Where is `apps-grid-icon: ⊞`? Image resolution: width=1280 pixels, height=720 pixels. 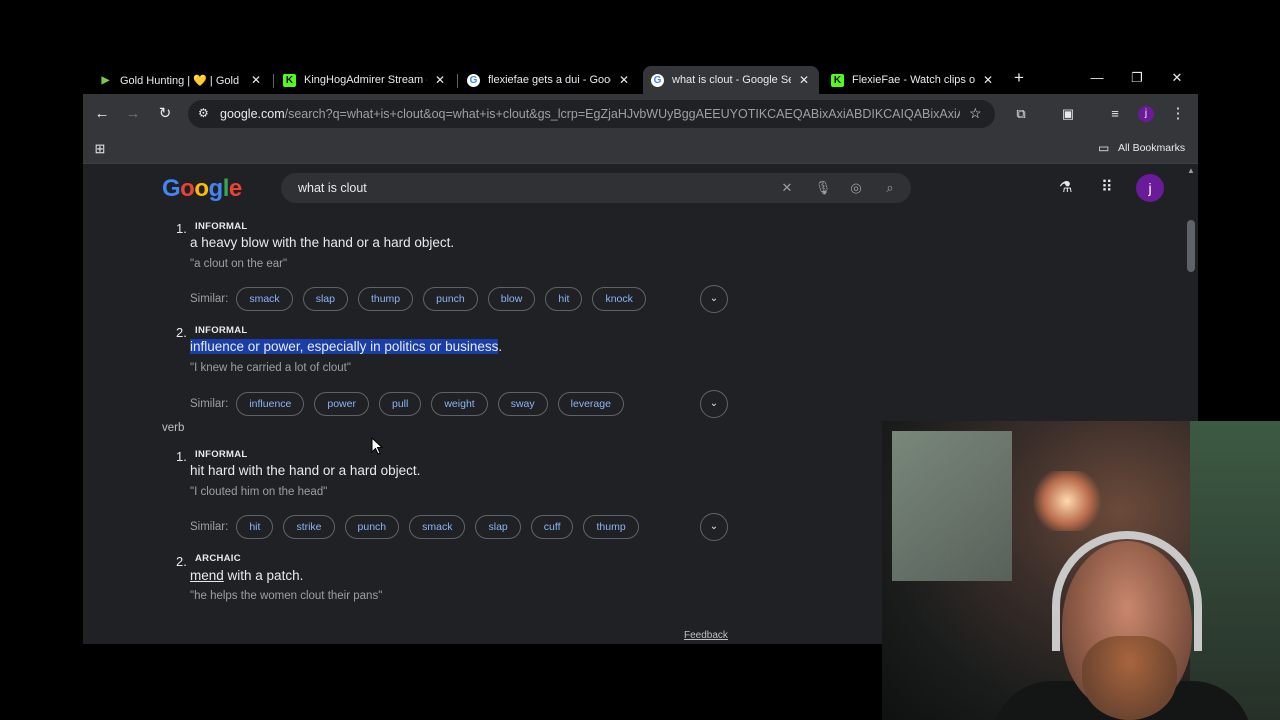 apps-grid-icon: ⊞ is located at coordinates (100, 149).